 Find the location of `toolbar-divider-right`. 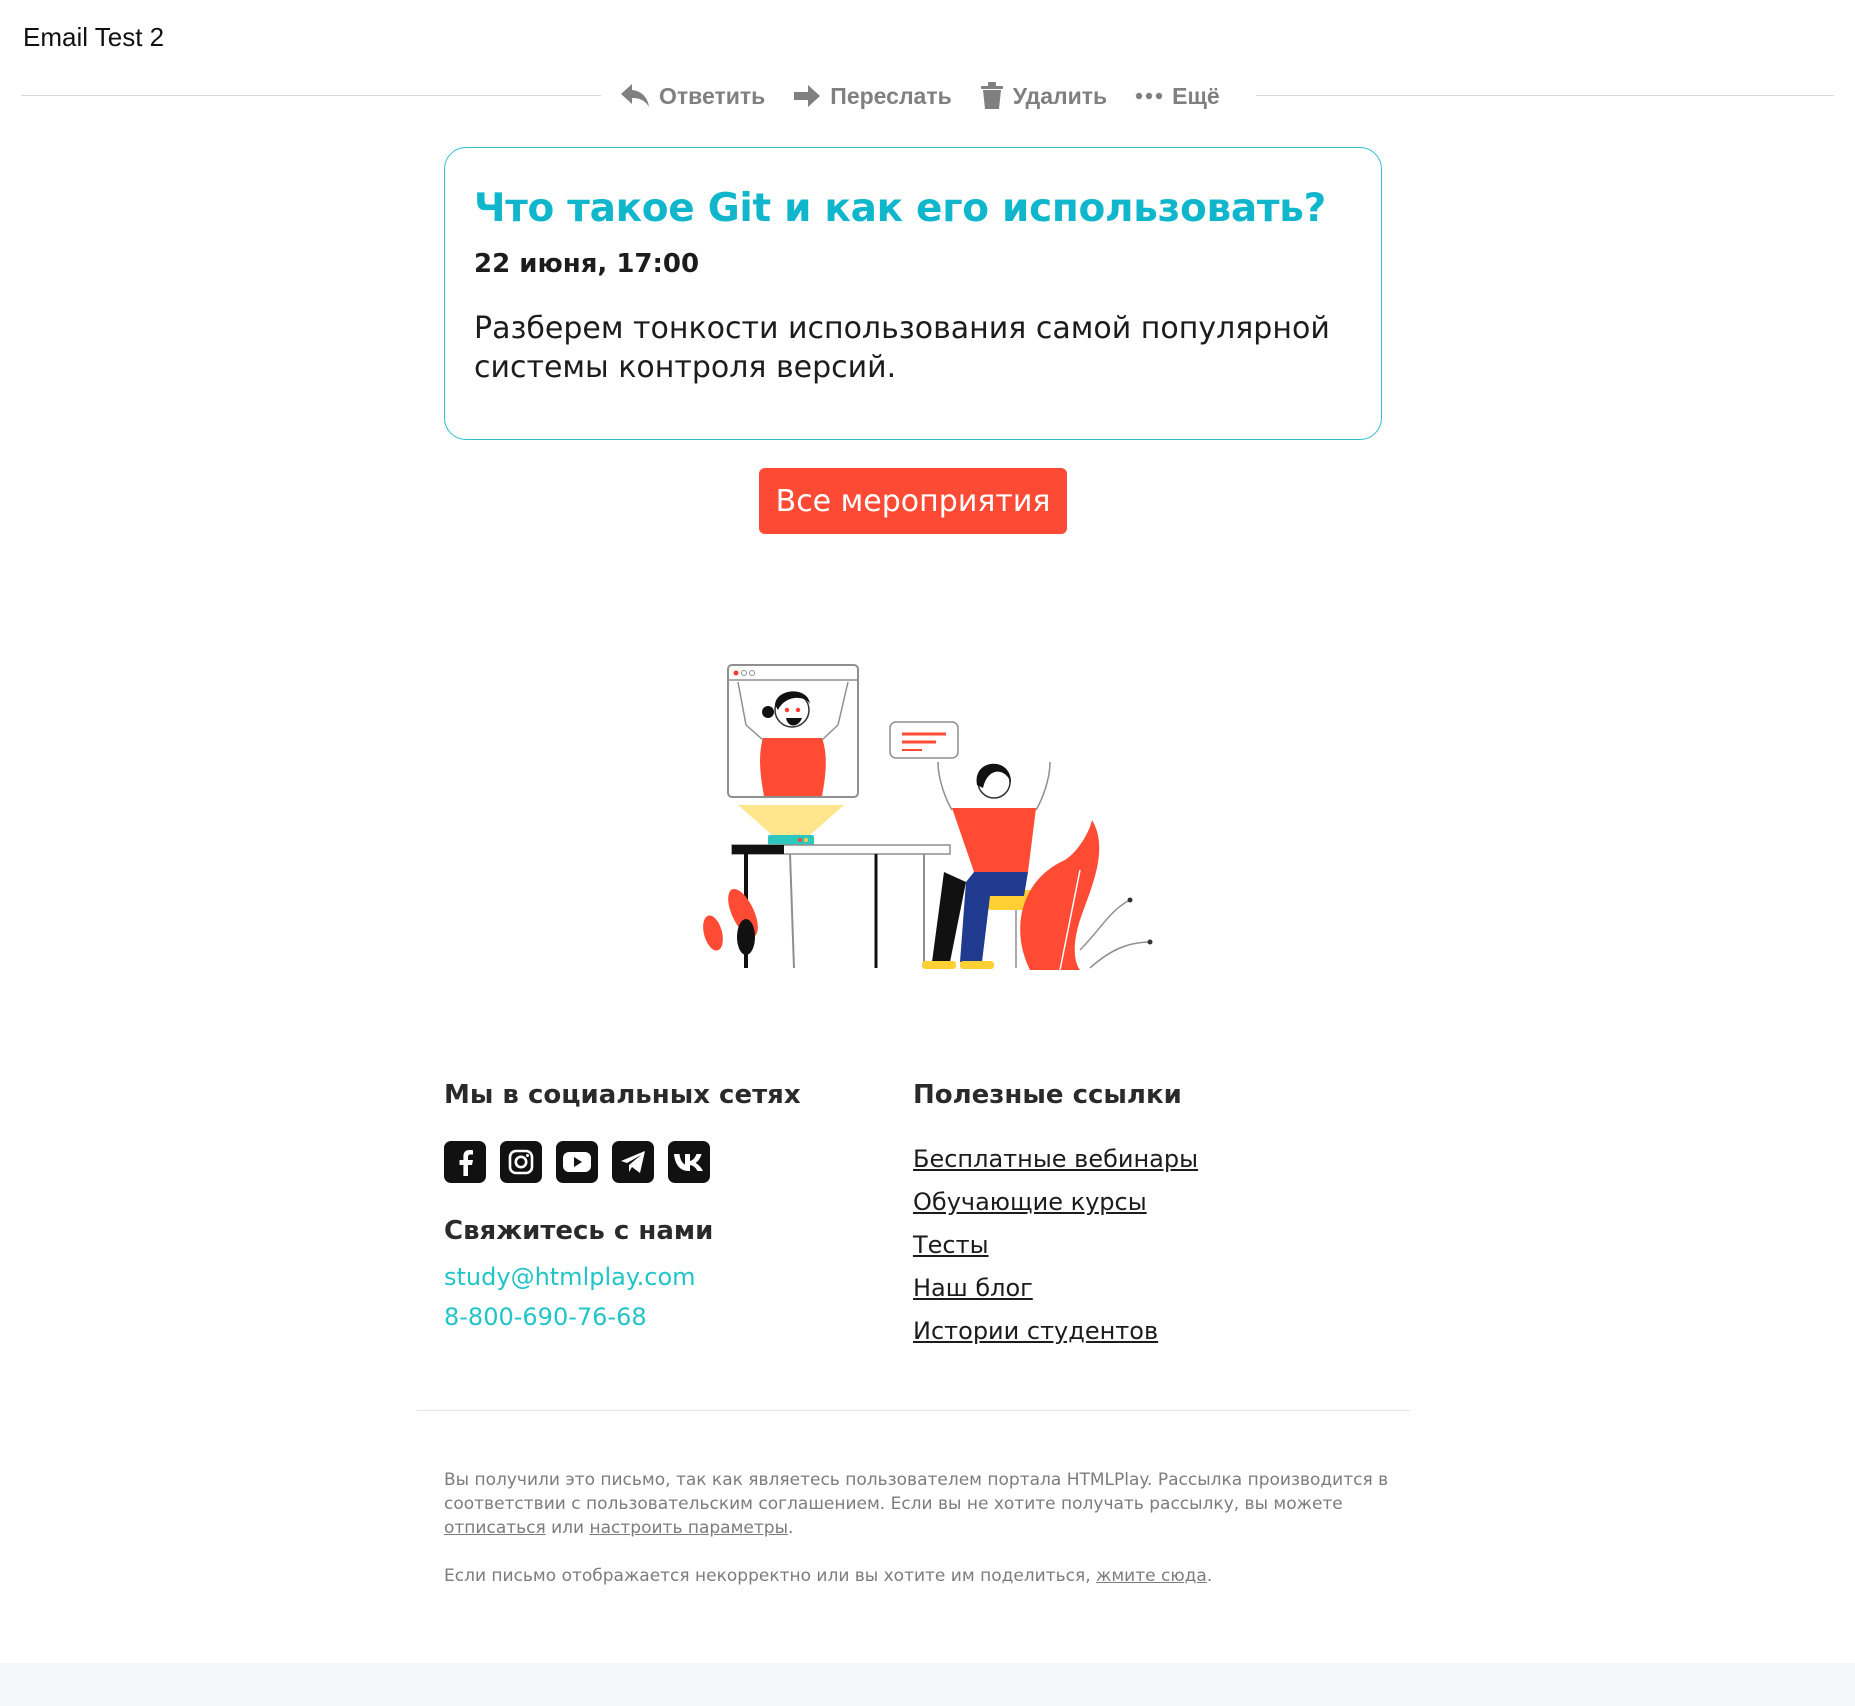

toolbar-divider-right is located at coordinates (1545, 95).